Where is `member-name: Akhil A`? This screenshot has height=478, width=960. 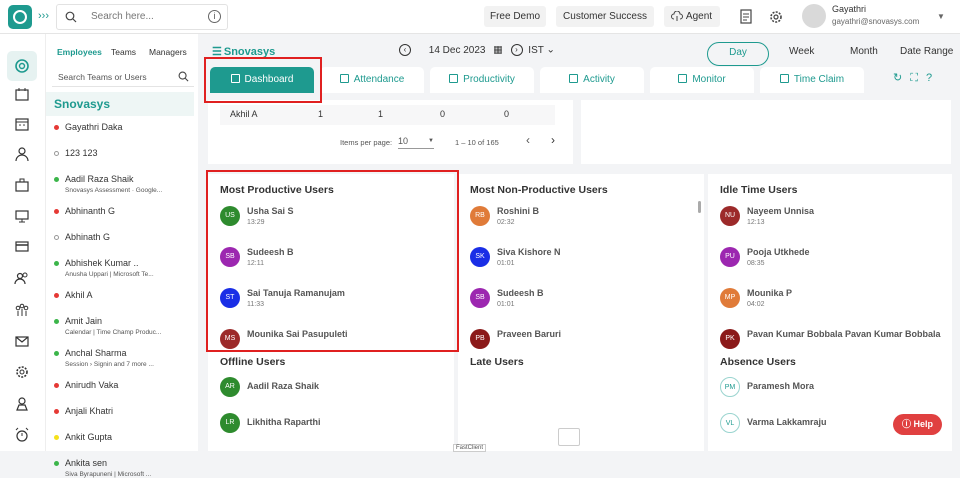
member-name: Akhil A is located at coordinates (79, 295).